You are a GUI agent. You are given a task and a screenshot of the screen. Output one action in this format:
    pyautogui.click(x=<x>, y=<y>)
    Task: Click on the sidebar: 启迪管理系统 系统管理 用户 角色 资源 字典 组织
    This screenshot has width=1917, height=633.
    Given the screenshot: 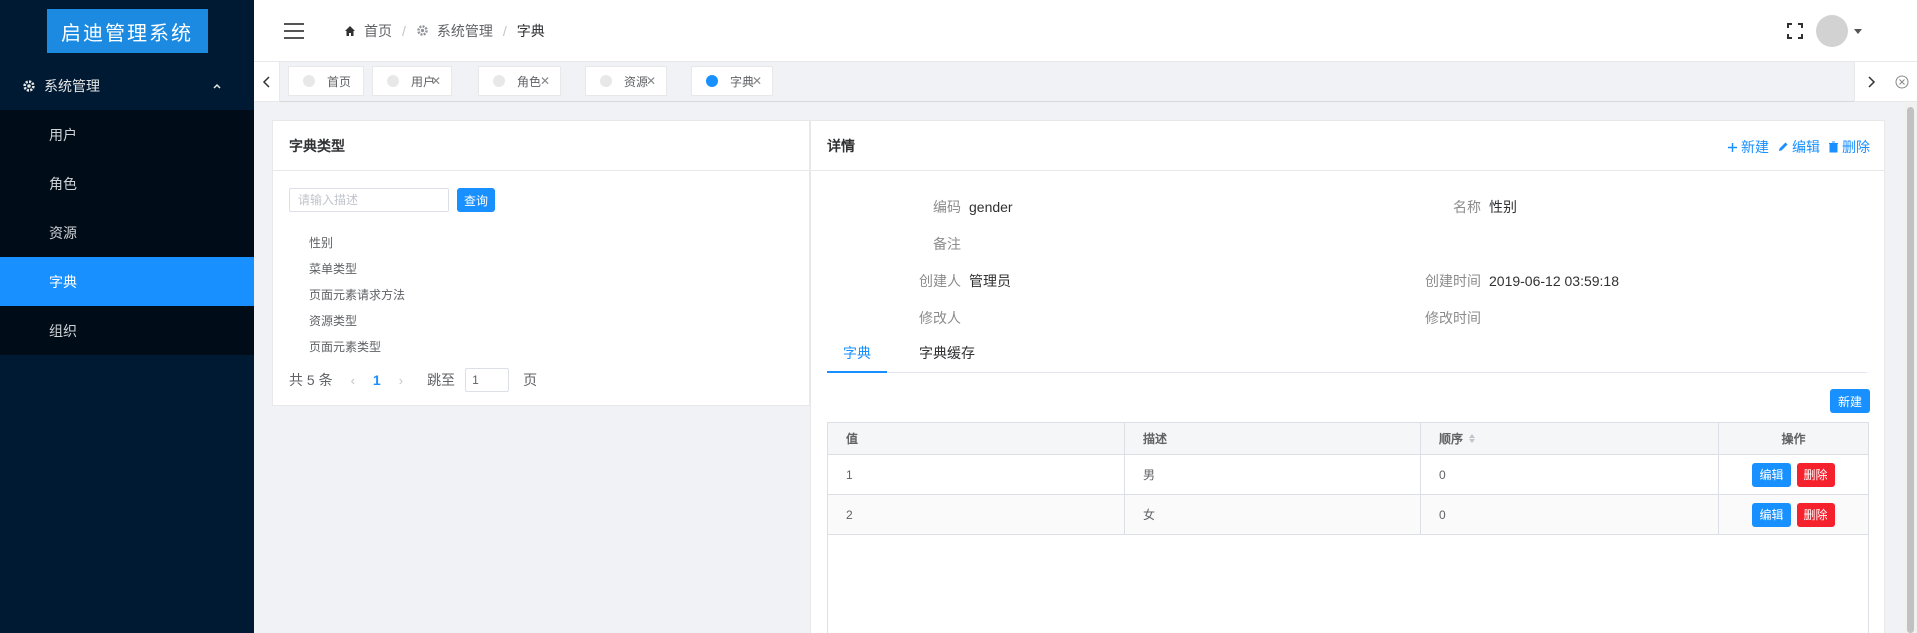 What is the action you would take?
    pyautogui.click(x=127, y=316)
    